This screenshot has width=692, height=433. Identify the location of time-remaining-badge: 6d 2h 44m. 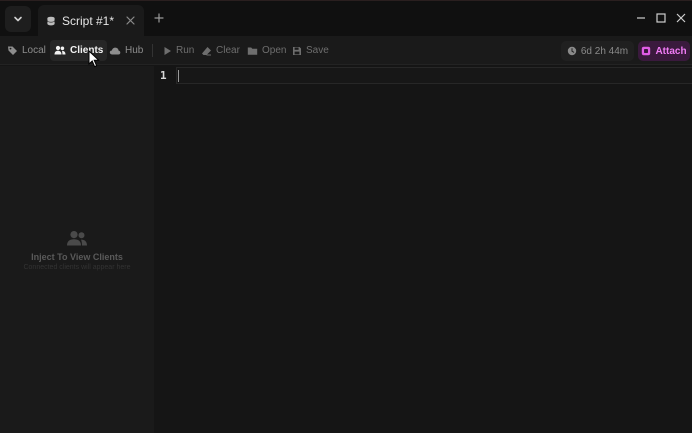
(597, 51).